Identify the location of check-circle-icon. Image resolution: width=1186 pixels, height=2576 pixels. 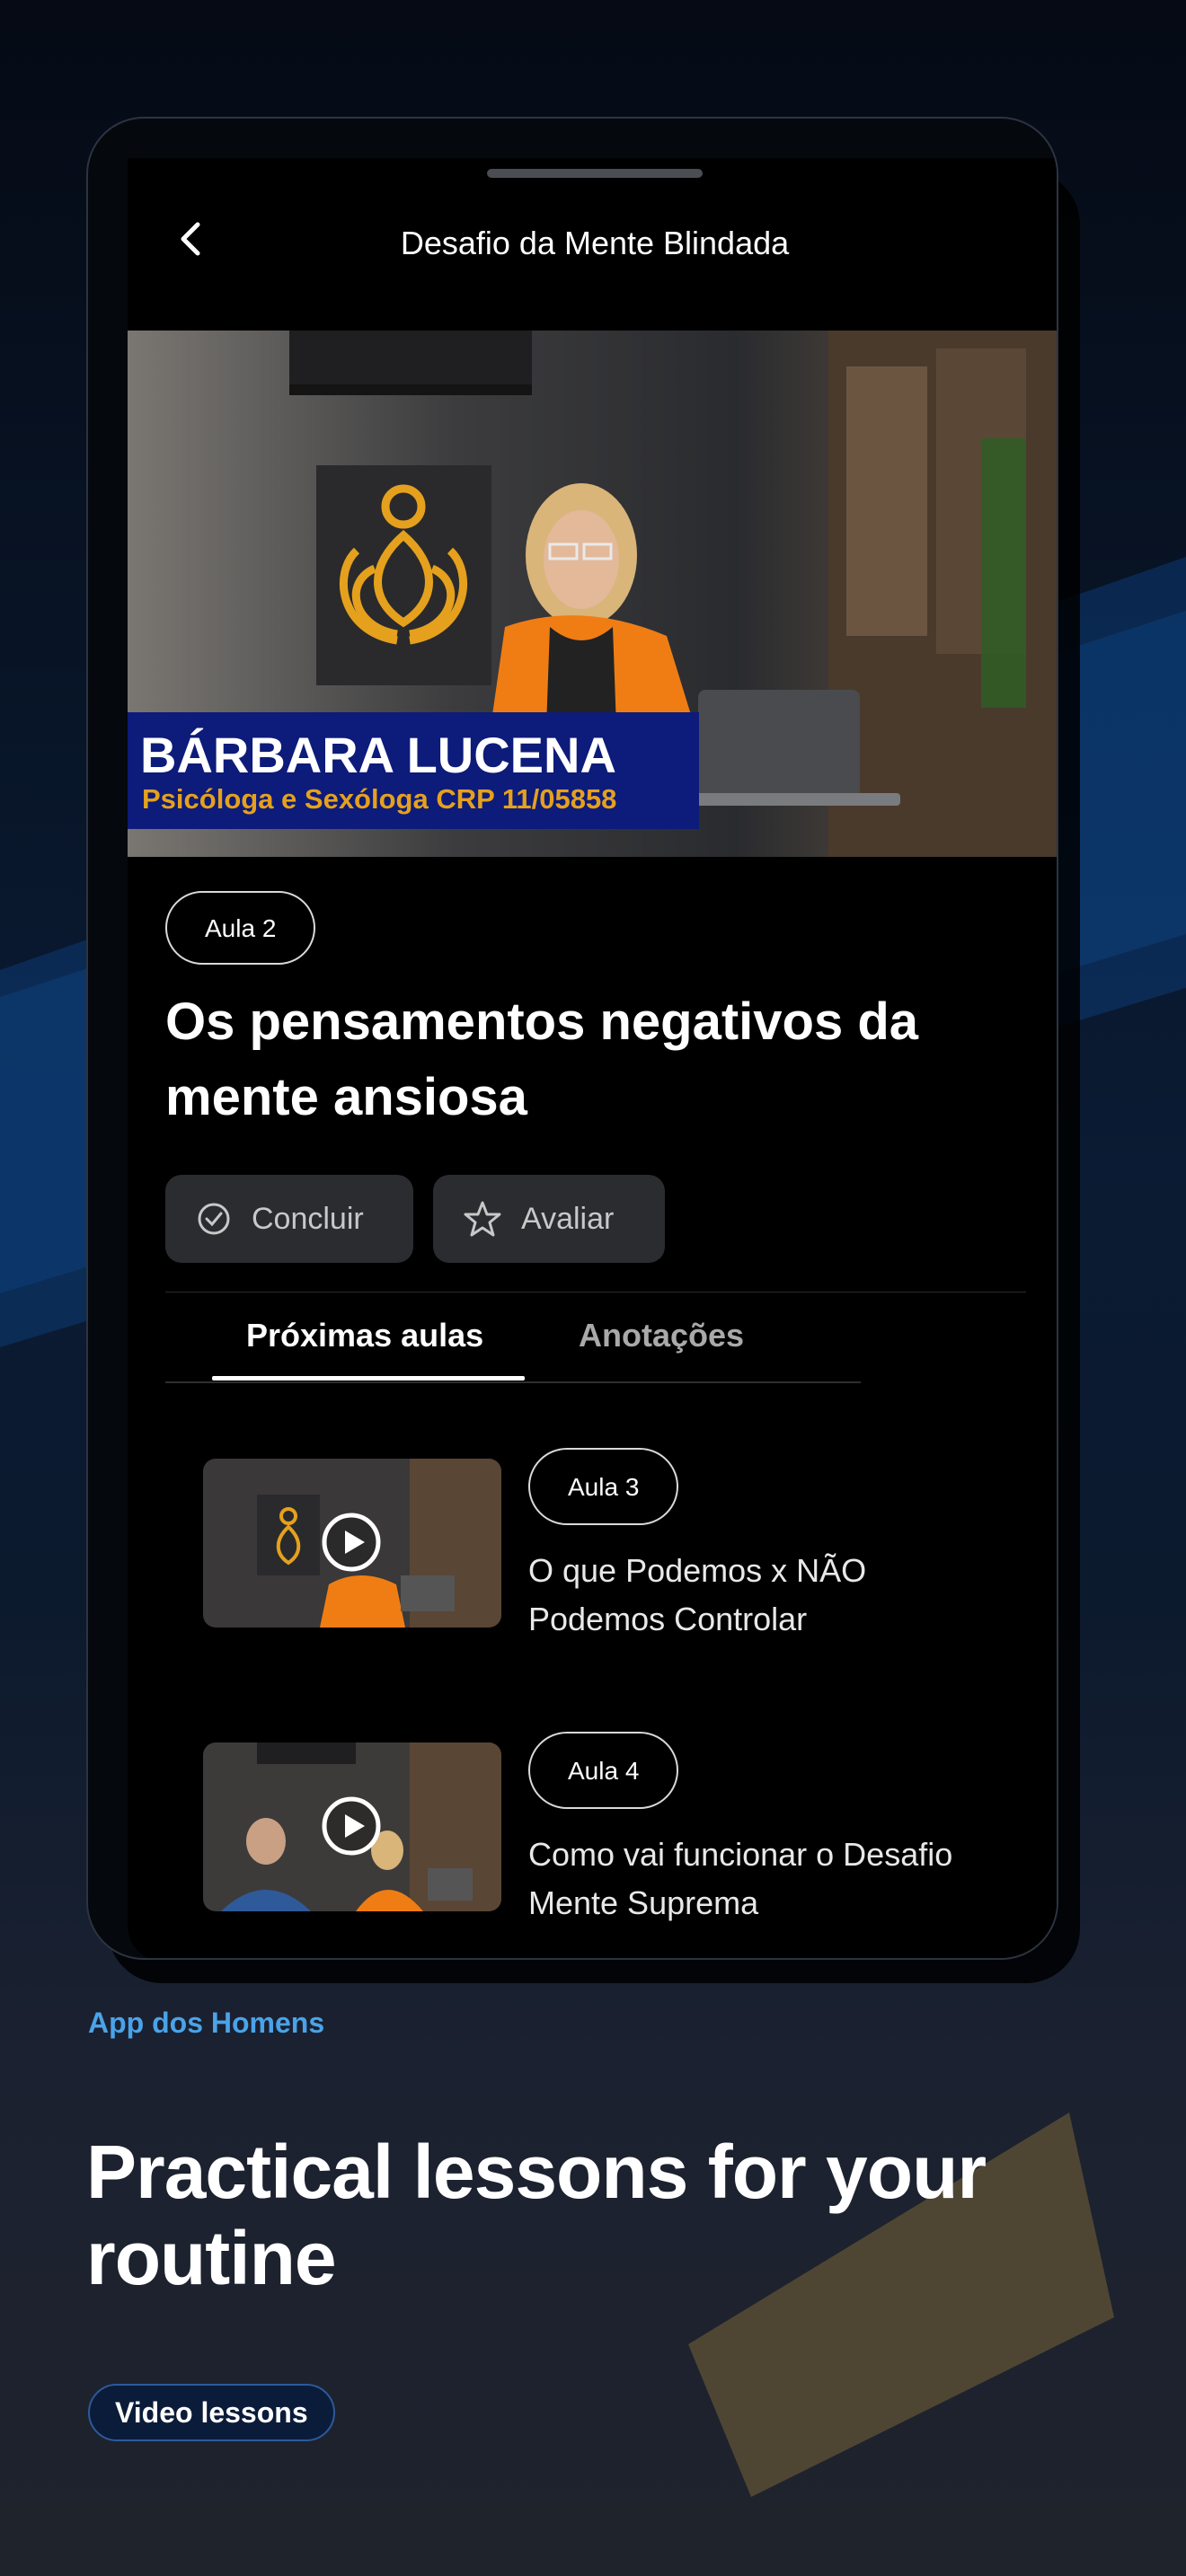
(214, 1219).